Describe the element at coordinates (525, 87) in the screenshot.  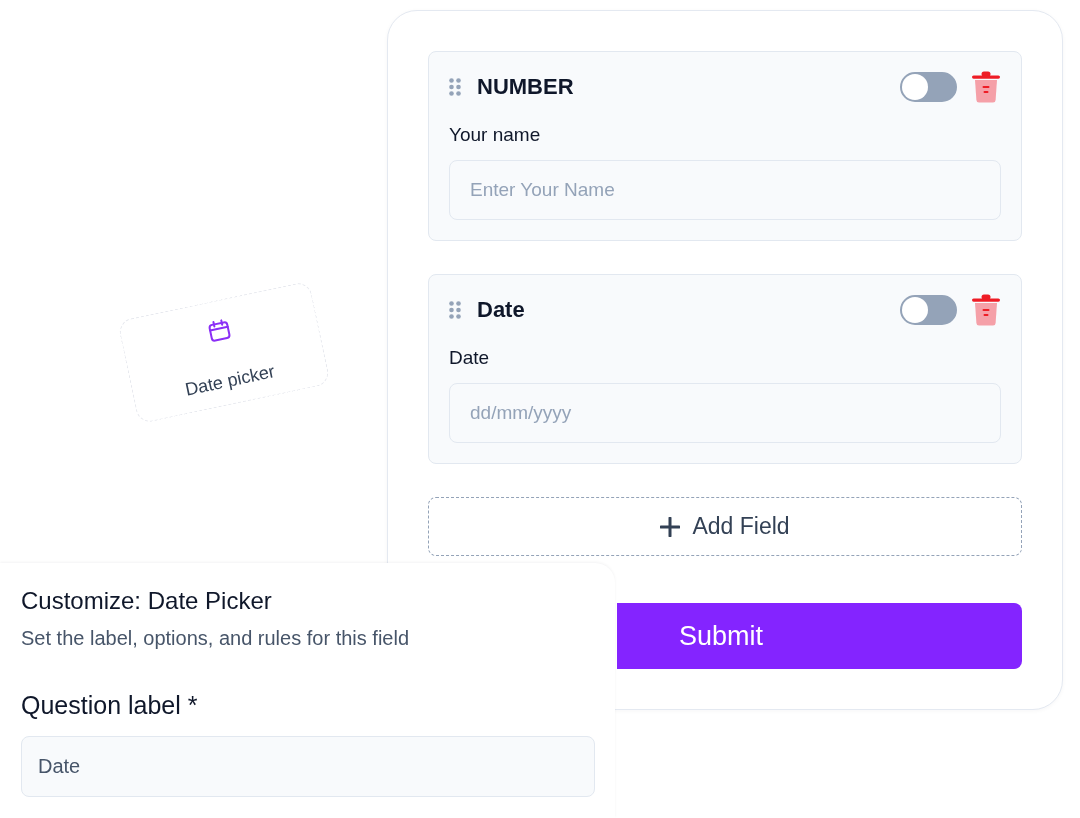
I see `field-title: NUMBER` at that location.